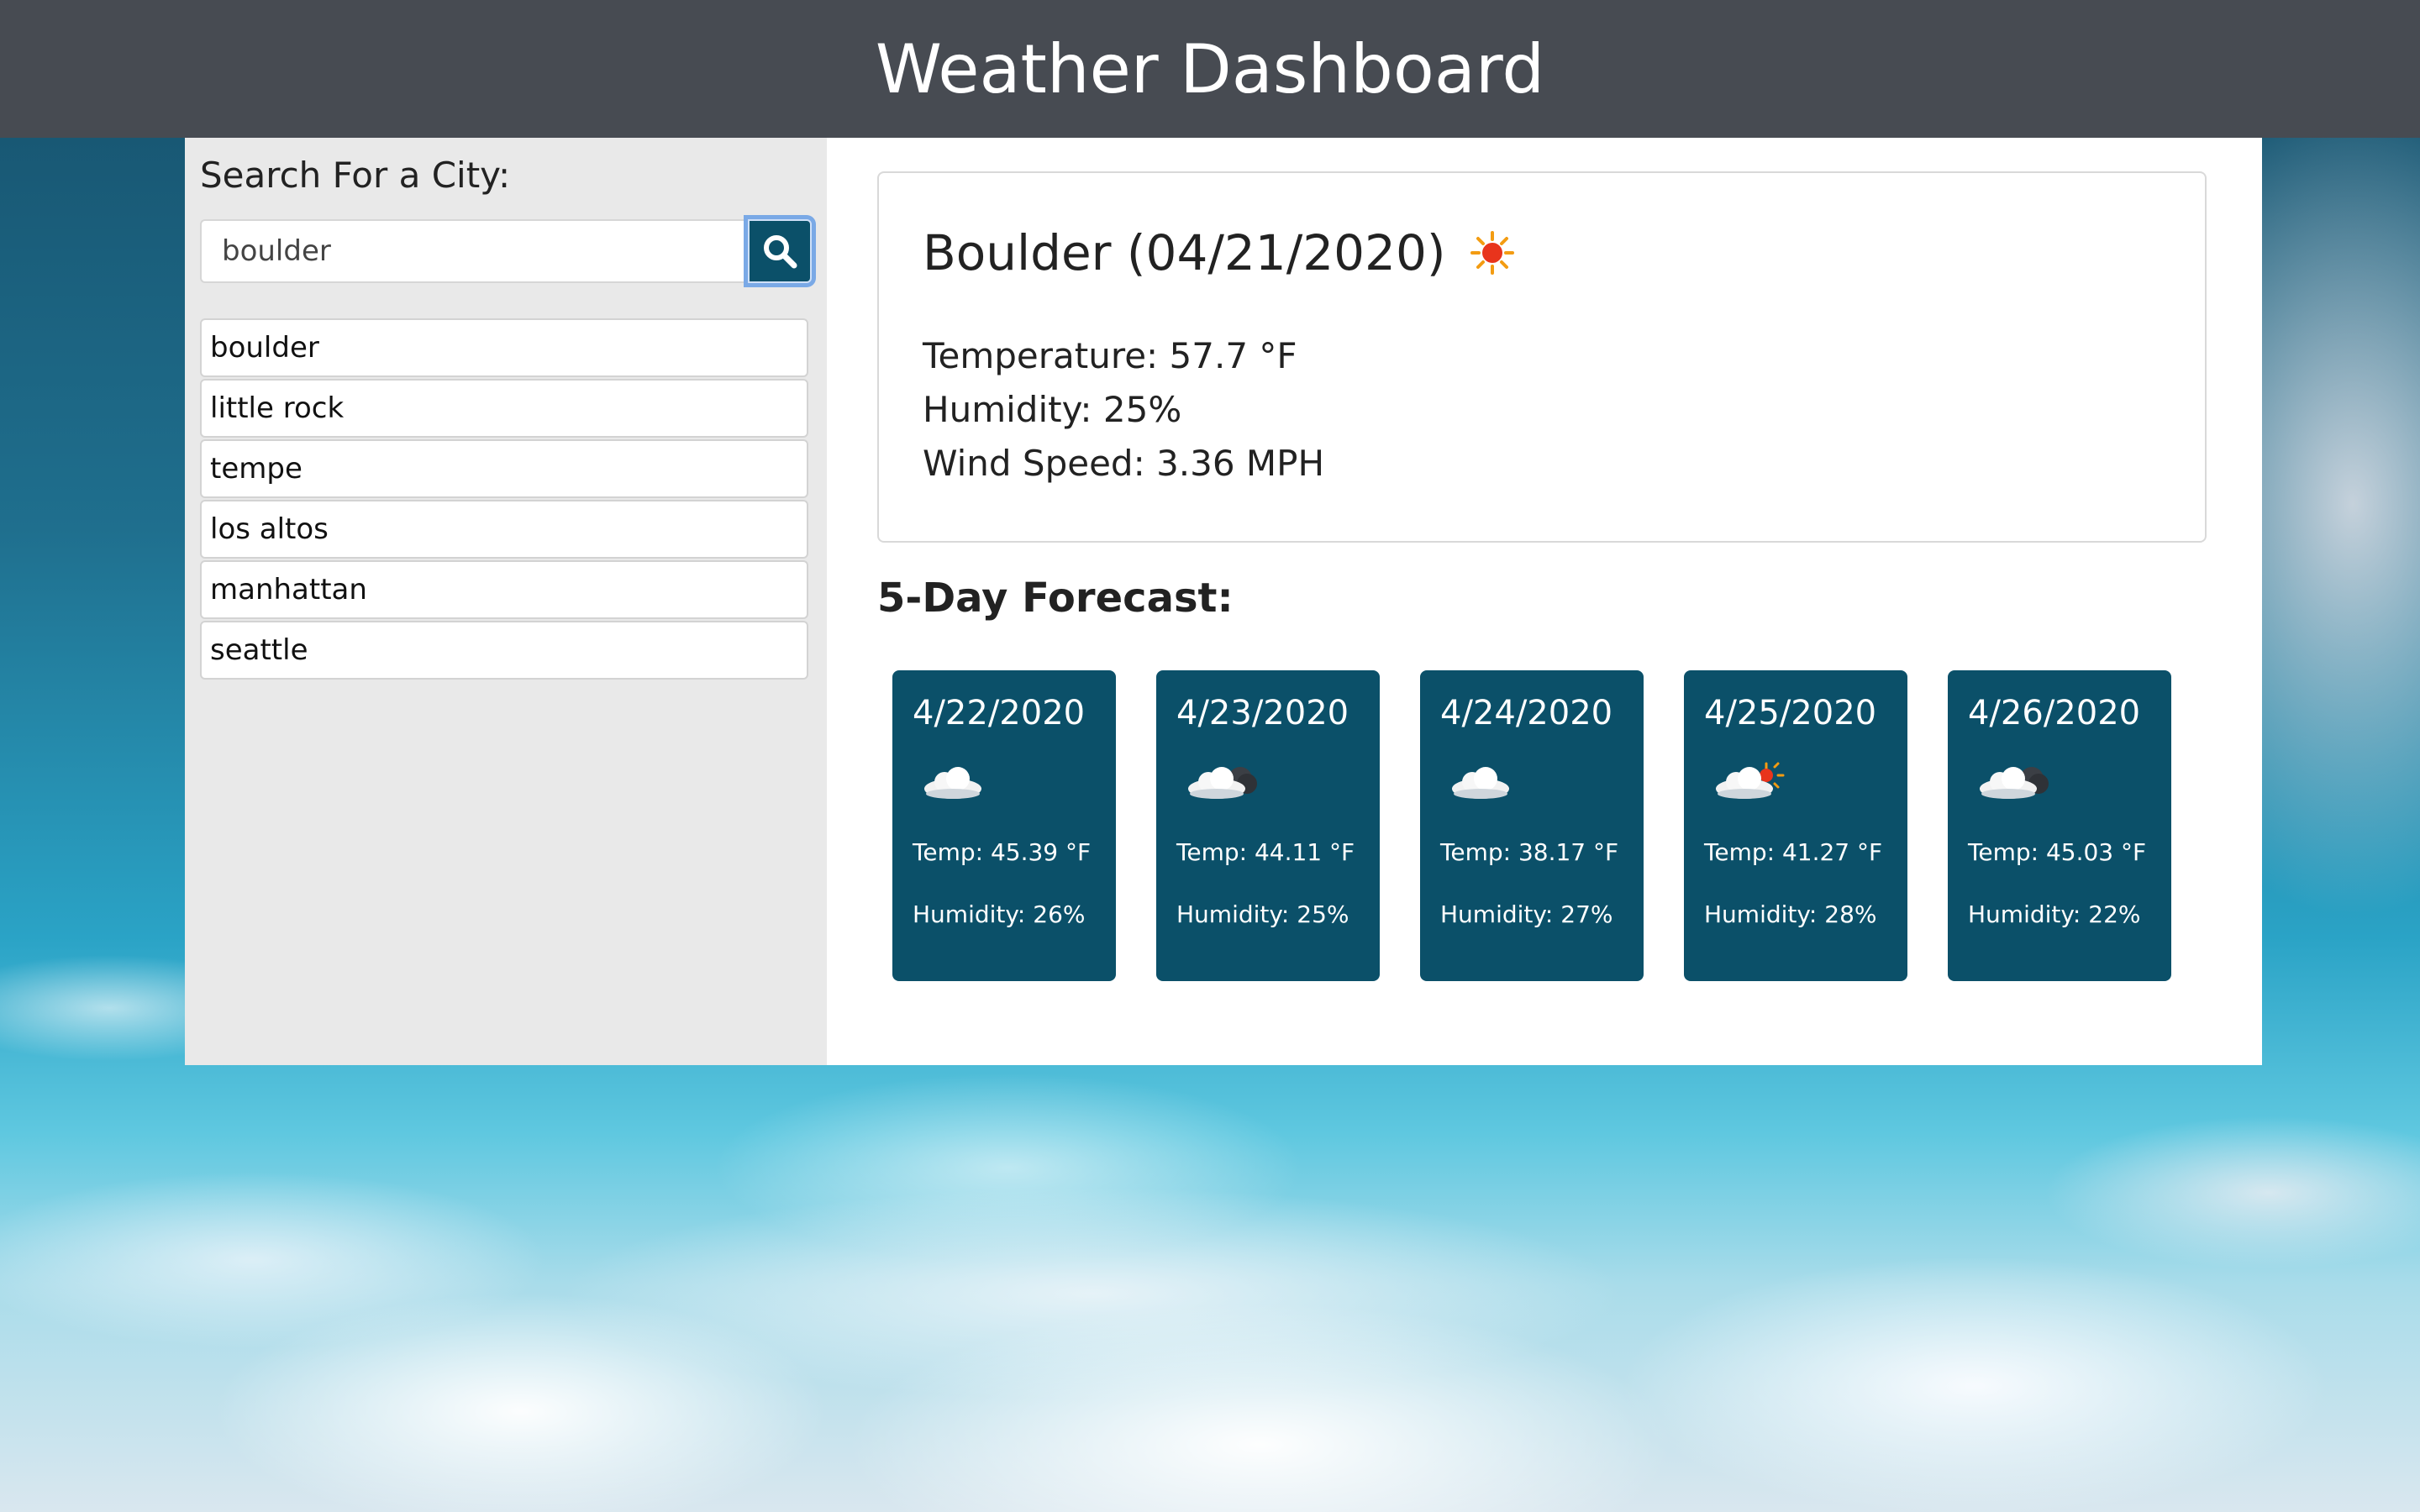 This screenshot has height=1512, width=2420. Describe the element at coordinates (999, 914) in the screenshot. I see `forecast-humidity: Humidity: 26%` at that location.